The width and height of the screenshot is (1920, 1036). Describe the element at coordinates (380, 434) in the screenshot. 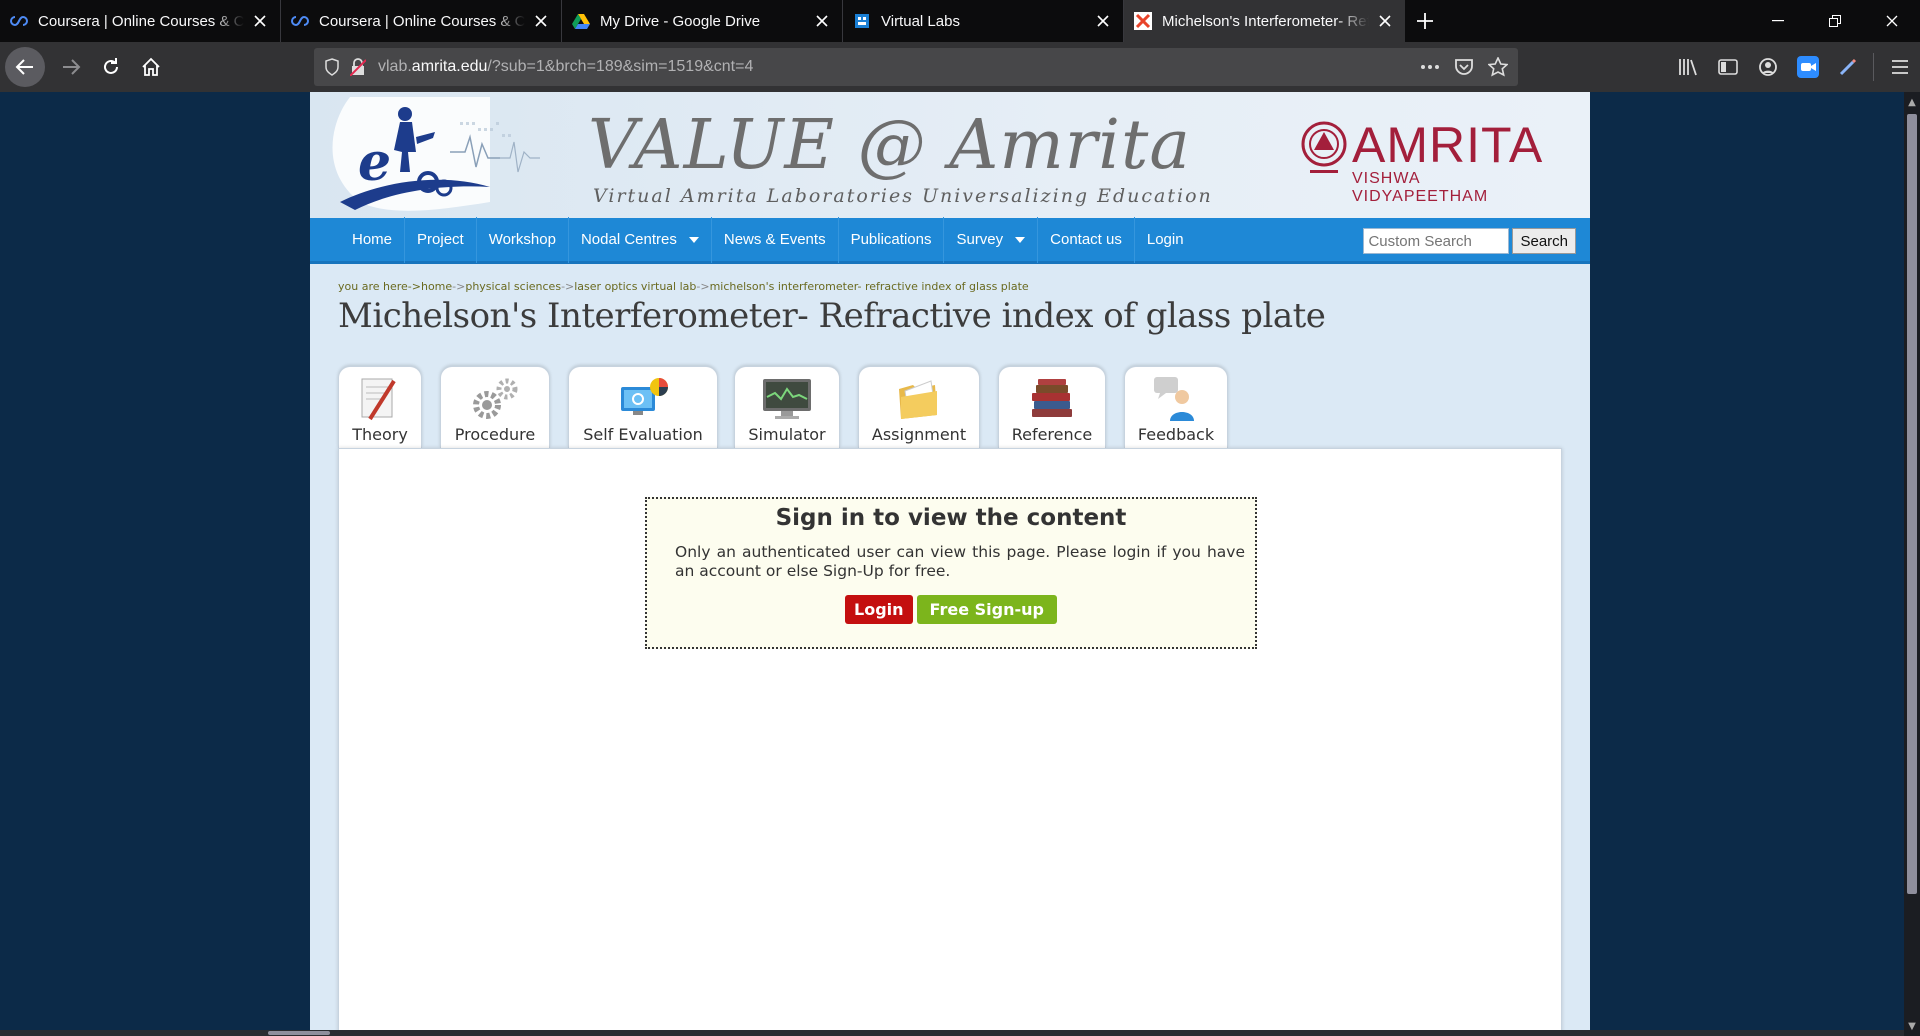

I see `tab-label: Theory` at that location.